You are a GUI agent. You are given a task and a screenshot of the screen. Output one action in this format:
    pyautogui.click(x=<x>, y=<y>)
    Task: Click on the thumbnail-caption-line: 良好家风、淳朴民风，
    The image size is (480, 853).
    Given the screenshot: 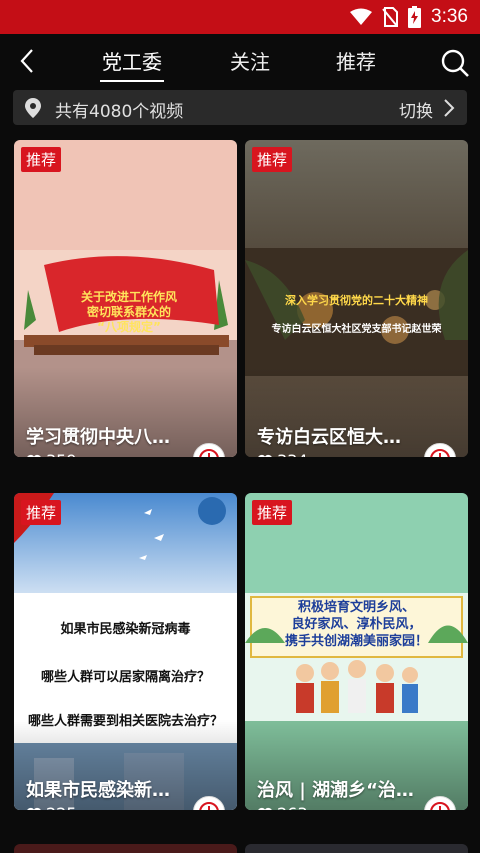 What is the action you would take?
    pyautogui.click(x=356, y=624)
    